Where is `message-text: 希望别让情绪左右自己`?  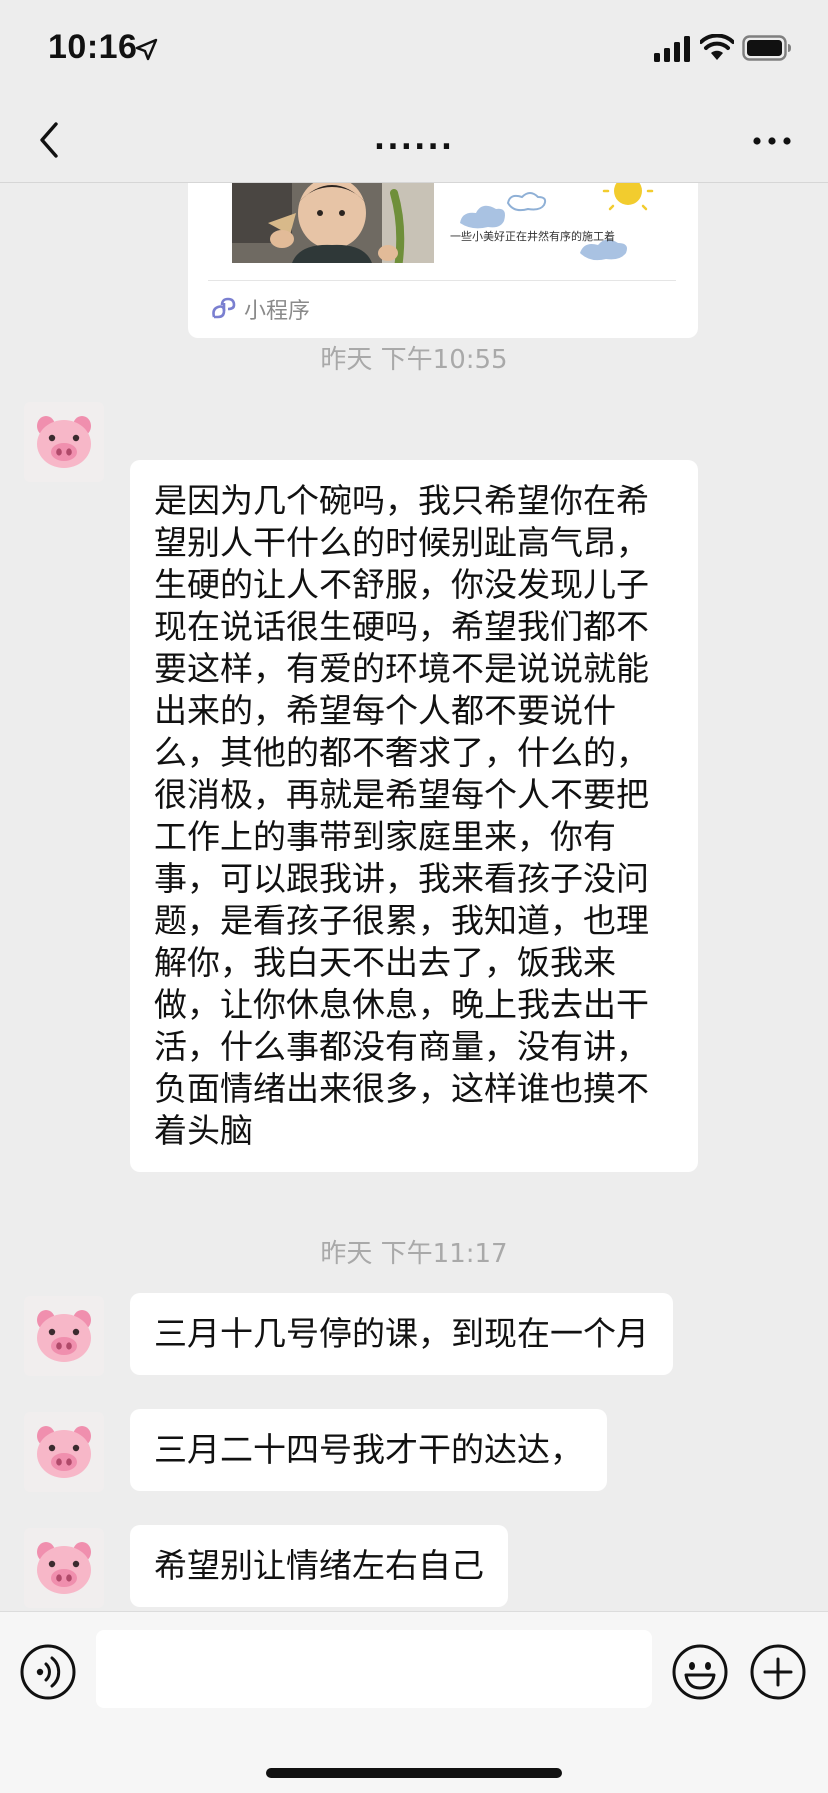 message-text: 希望别让情绪左右自己 is located at coordinates (319, 1565).